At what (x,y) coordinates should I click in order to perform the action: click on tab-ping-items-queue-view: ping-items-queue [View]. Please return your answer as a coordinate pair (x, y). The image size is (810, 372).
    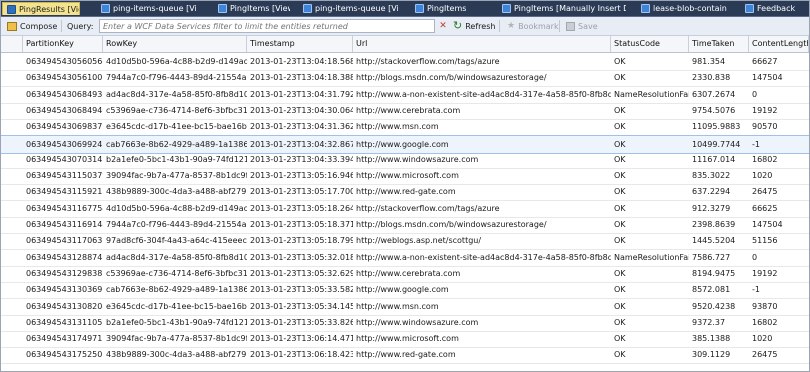
    Looking at the image, I should click on (147, 8).